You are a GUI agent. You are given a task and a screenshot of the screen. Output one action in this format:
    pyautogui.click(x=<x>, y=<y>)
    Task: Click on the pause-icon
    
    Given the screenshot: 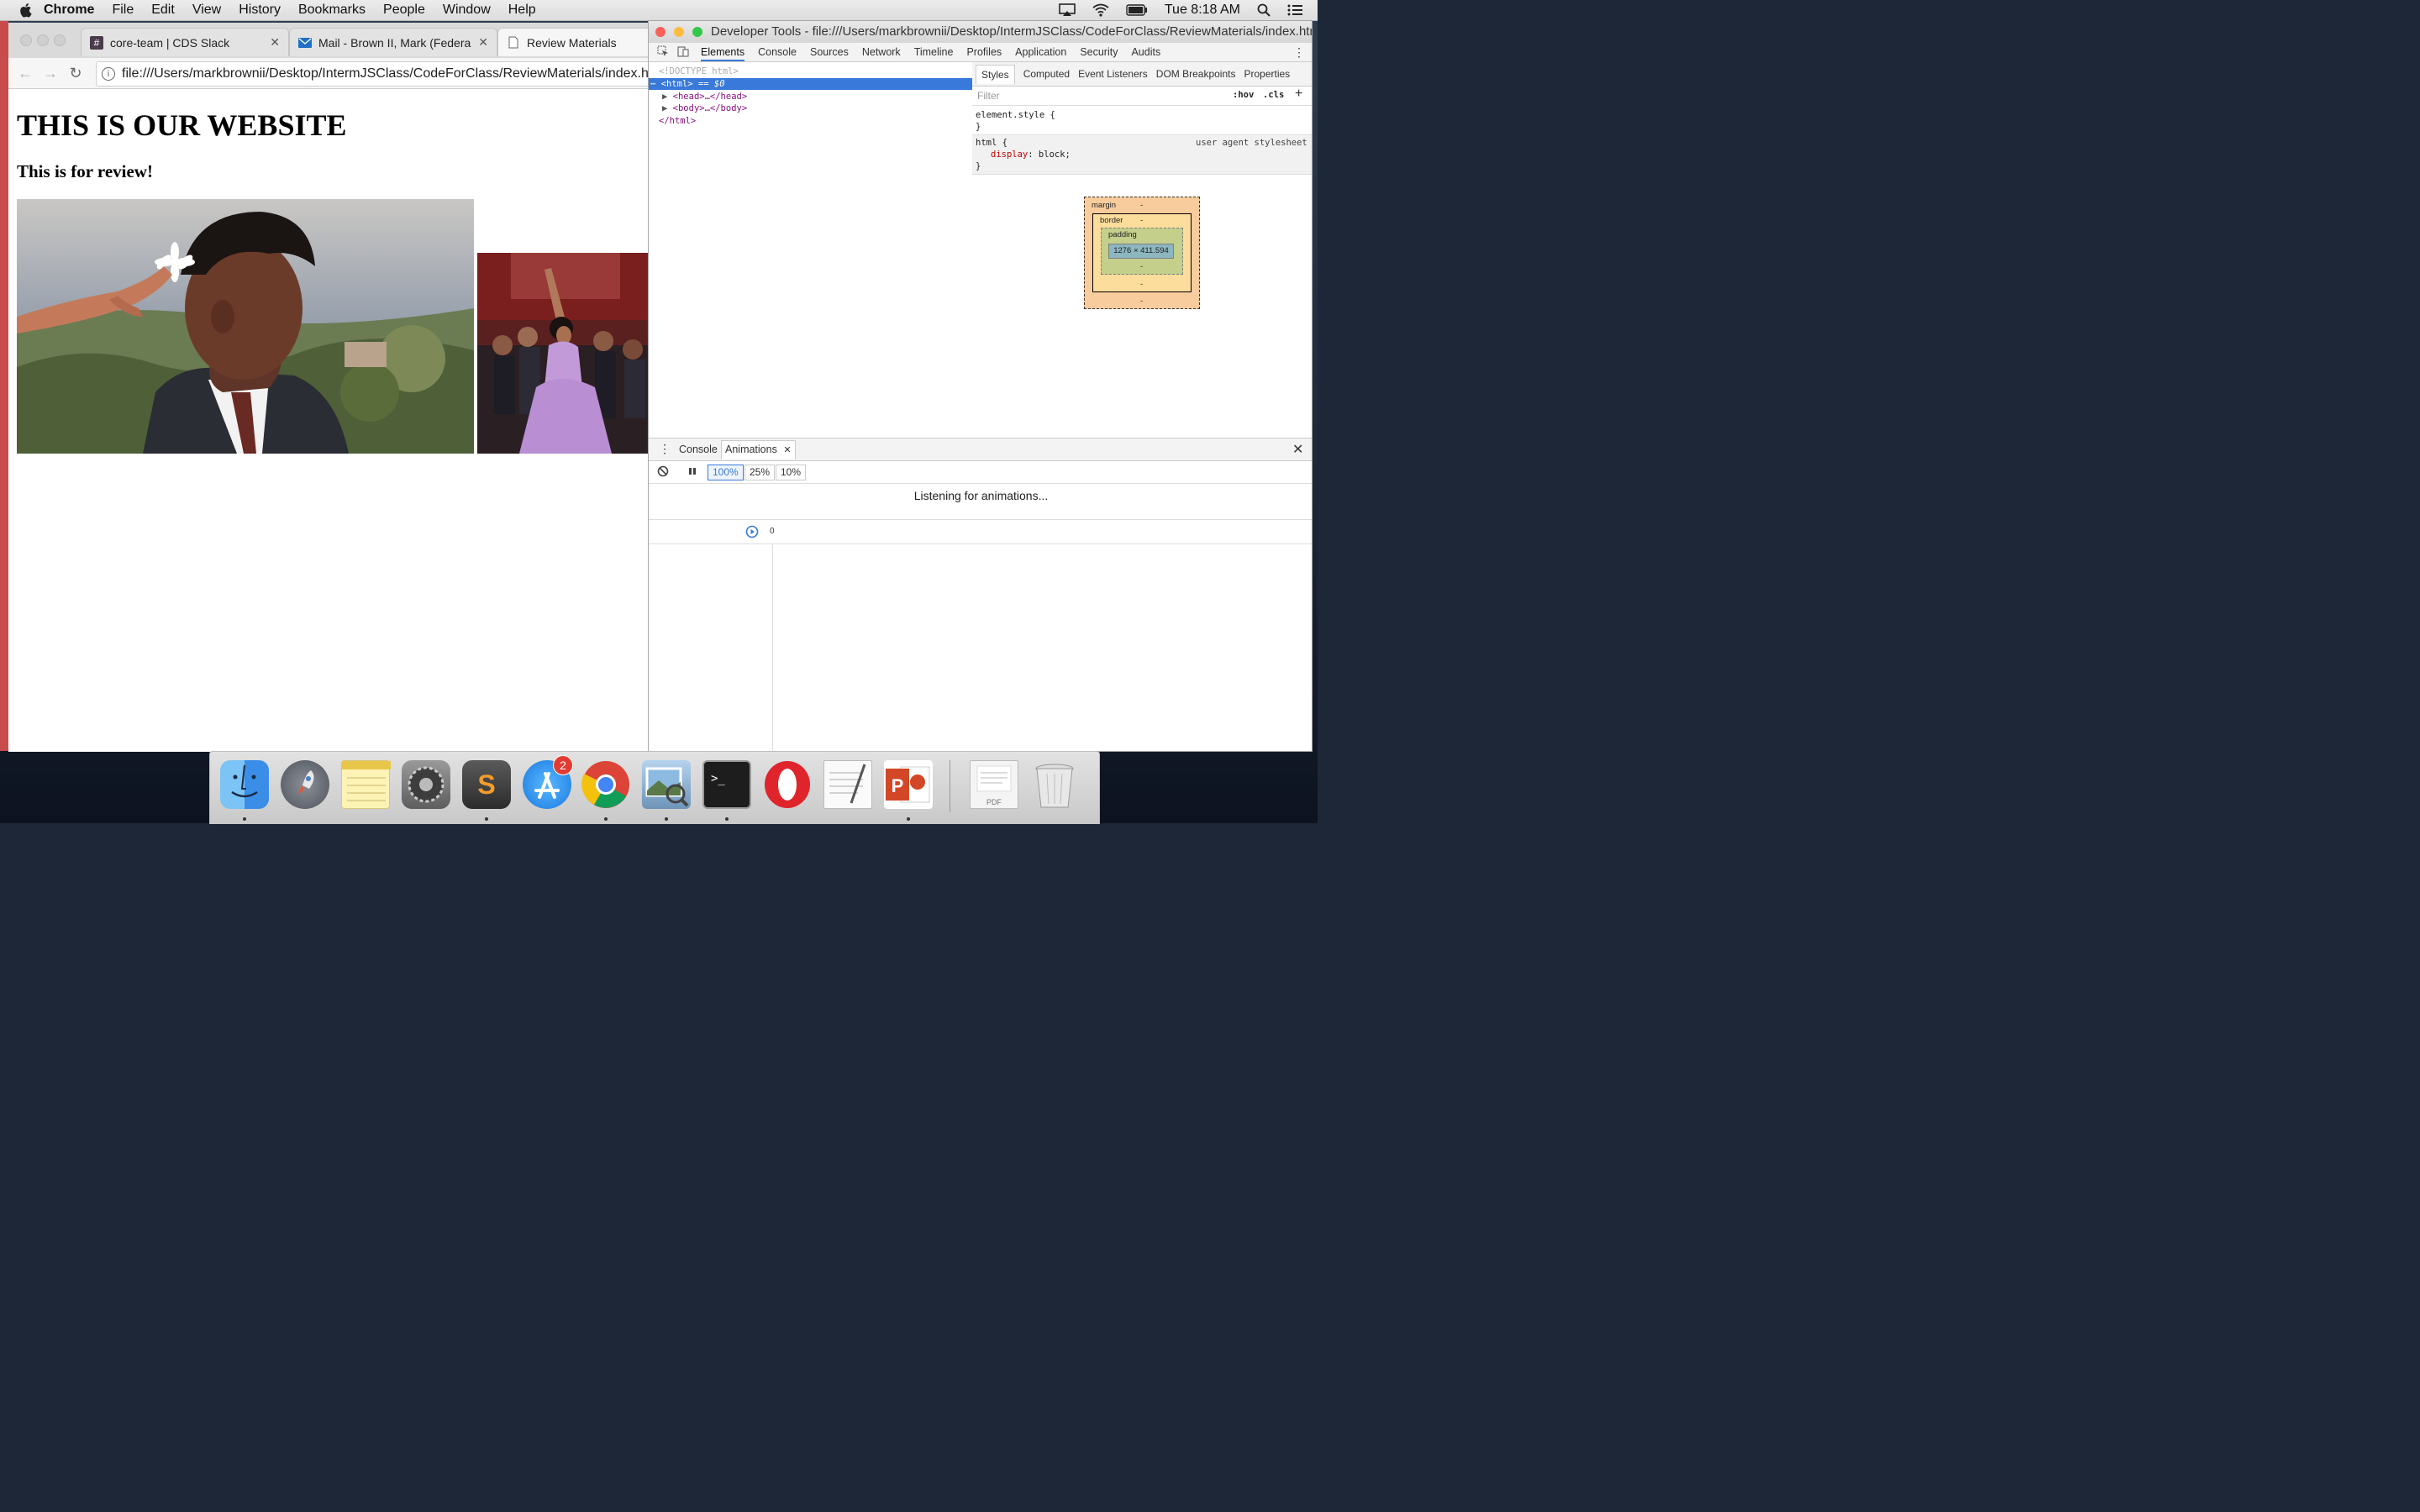 What is the action you would take?
    pyautogui.click(x=692, y=472)
    